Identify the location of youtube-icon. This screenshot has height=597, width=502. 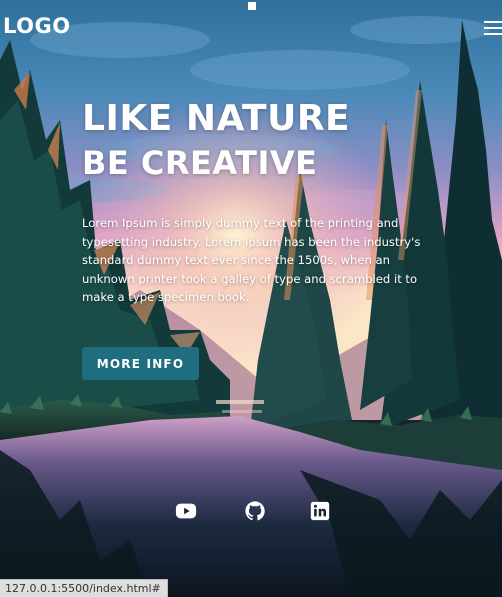
(186, 511).